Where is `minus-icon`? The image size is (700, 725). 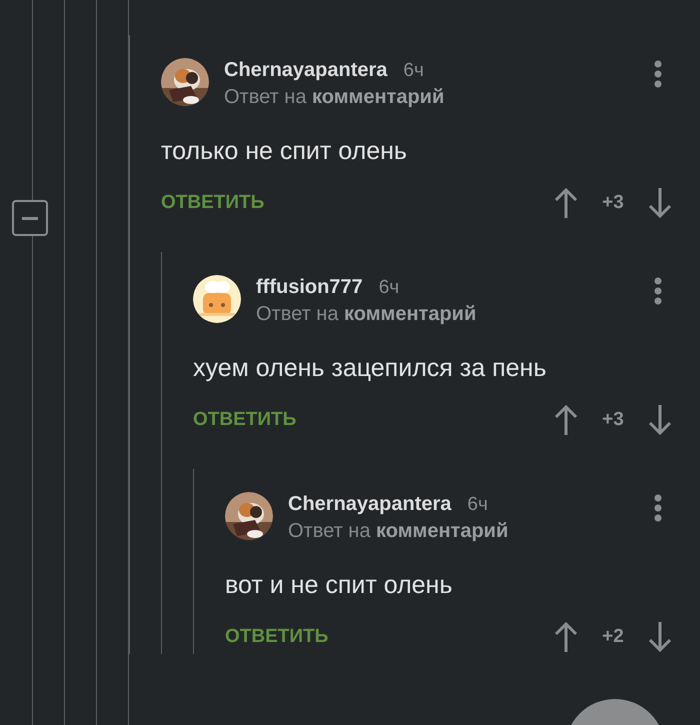
minus-icon is located at coordinates (30, 218).